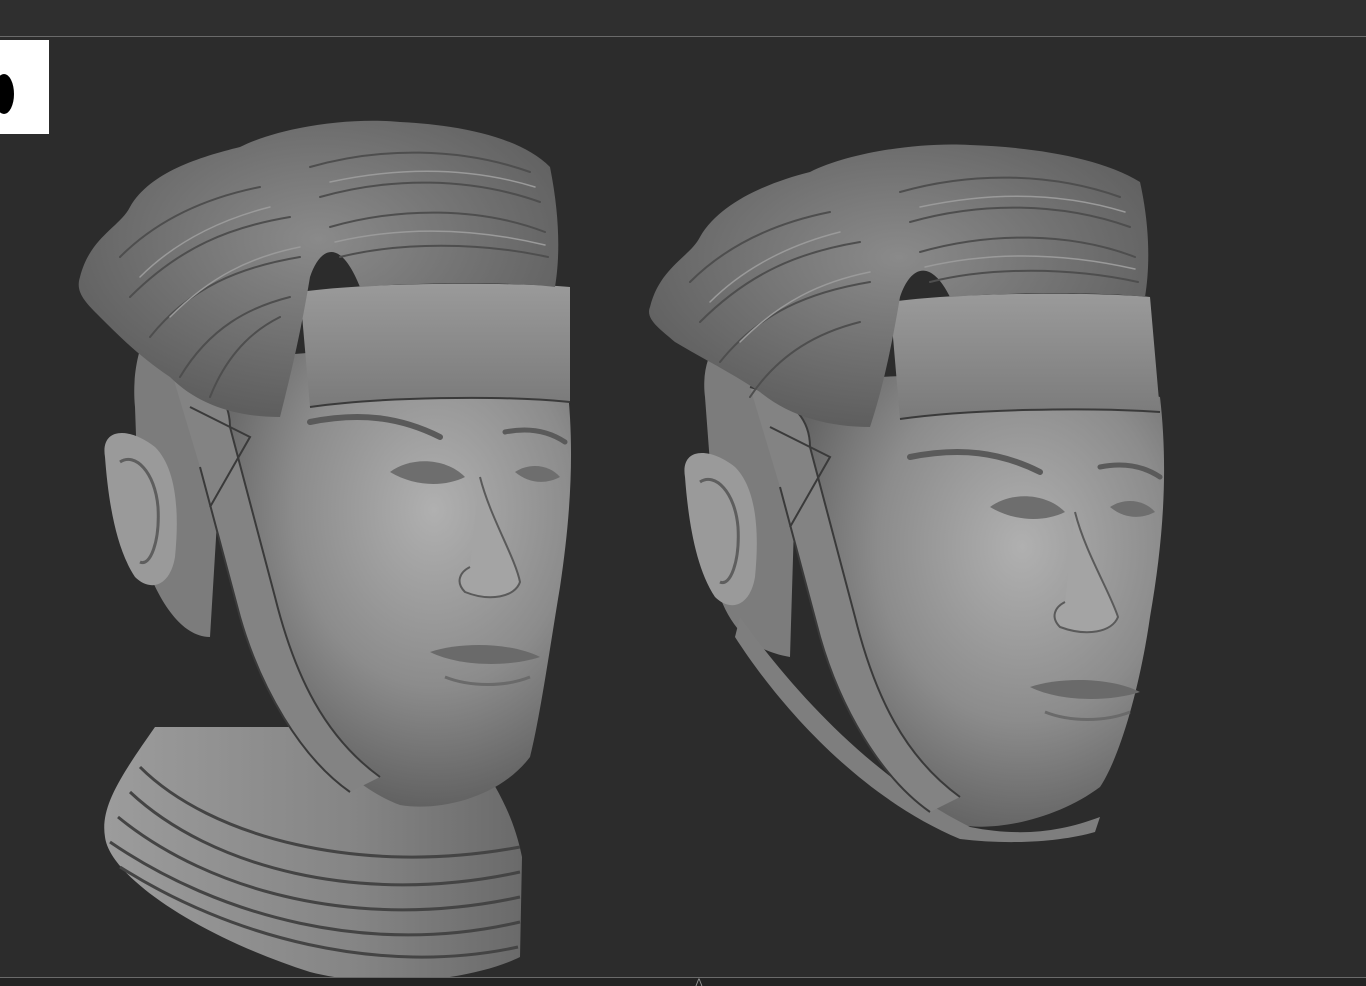 The width and height of the screenshot is (1366, 986). Describe the element at coordinates (24, 87) in the screenshot. I see `color-swatch` at that location.